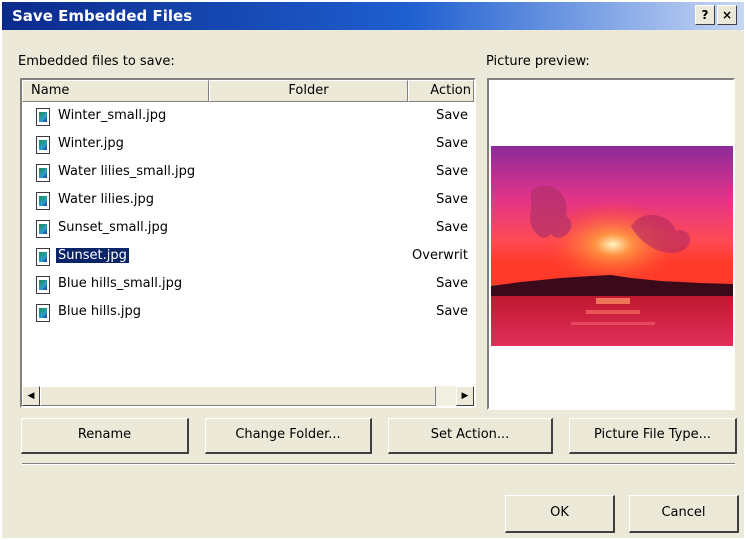 This screenshot has height=540, width=746. Describe the element at coordinates (248, 230) in the screenshot. I see `file-row: Sunset_small.jpg Save` at that location.